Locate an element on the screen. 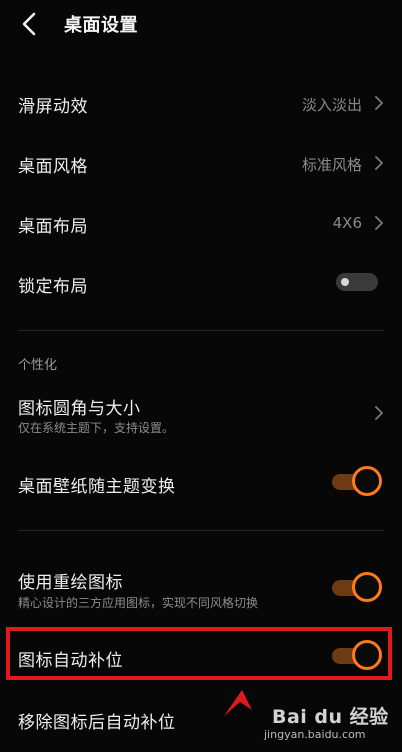 This screenshot has height=752, width=402. highlight-box is located at coordinates (199, 653).